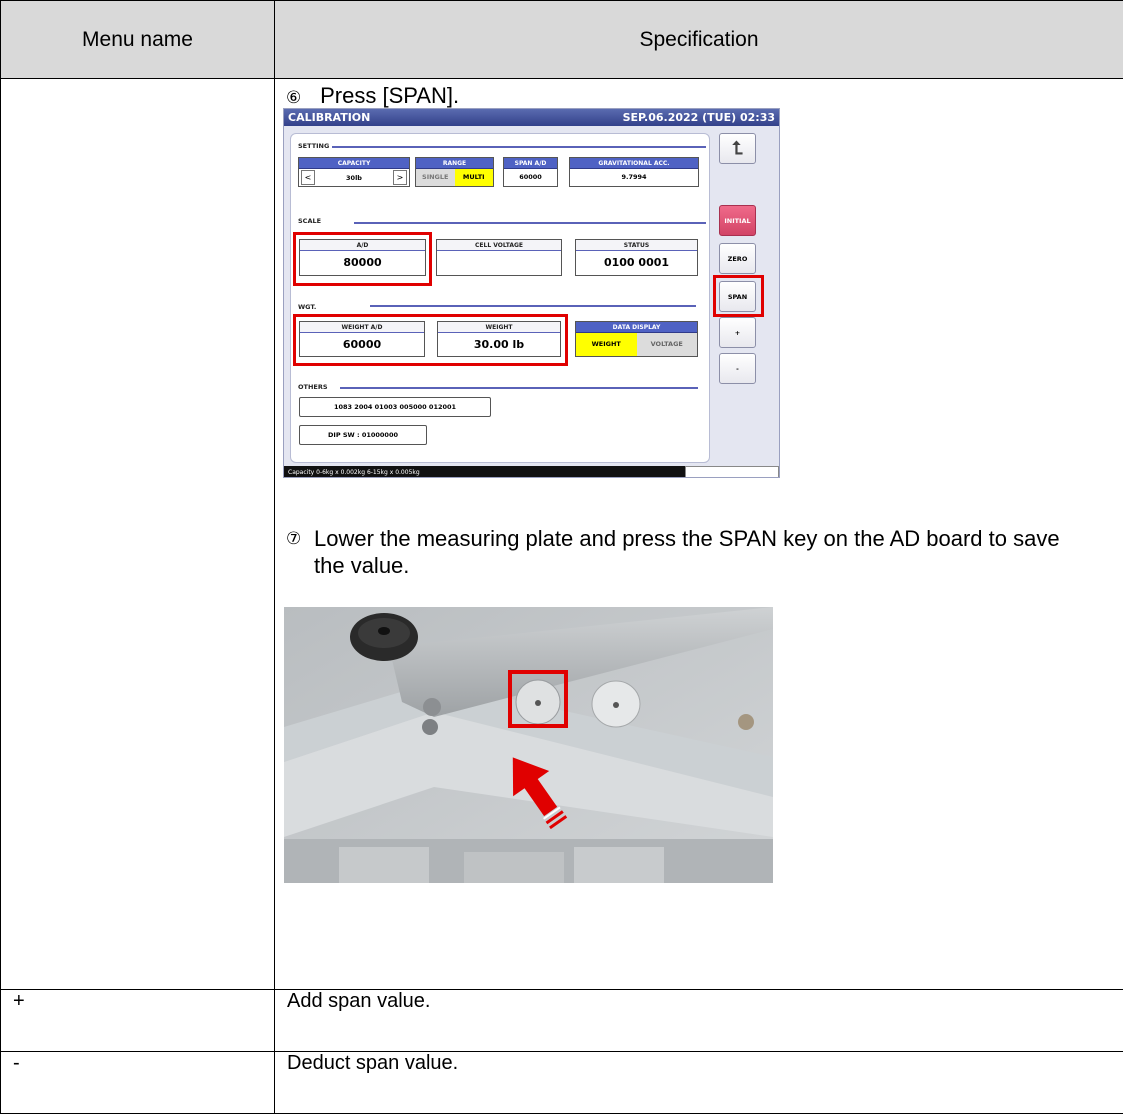 This screenshot has width=1123, height=1114. I want to click on gravitational-box: GRAVITATIONAL ACC. 9.7994, so click(634, 172).